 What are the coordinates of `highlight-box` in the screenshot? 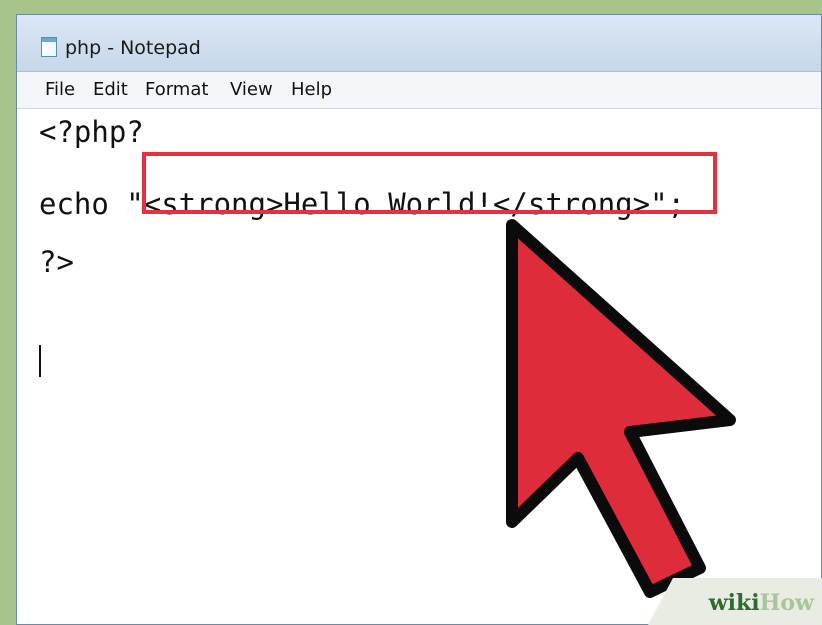 It's located at (429, 183).